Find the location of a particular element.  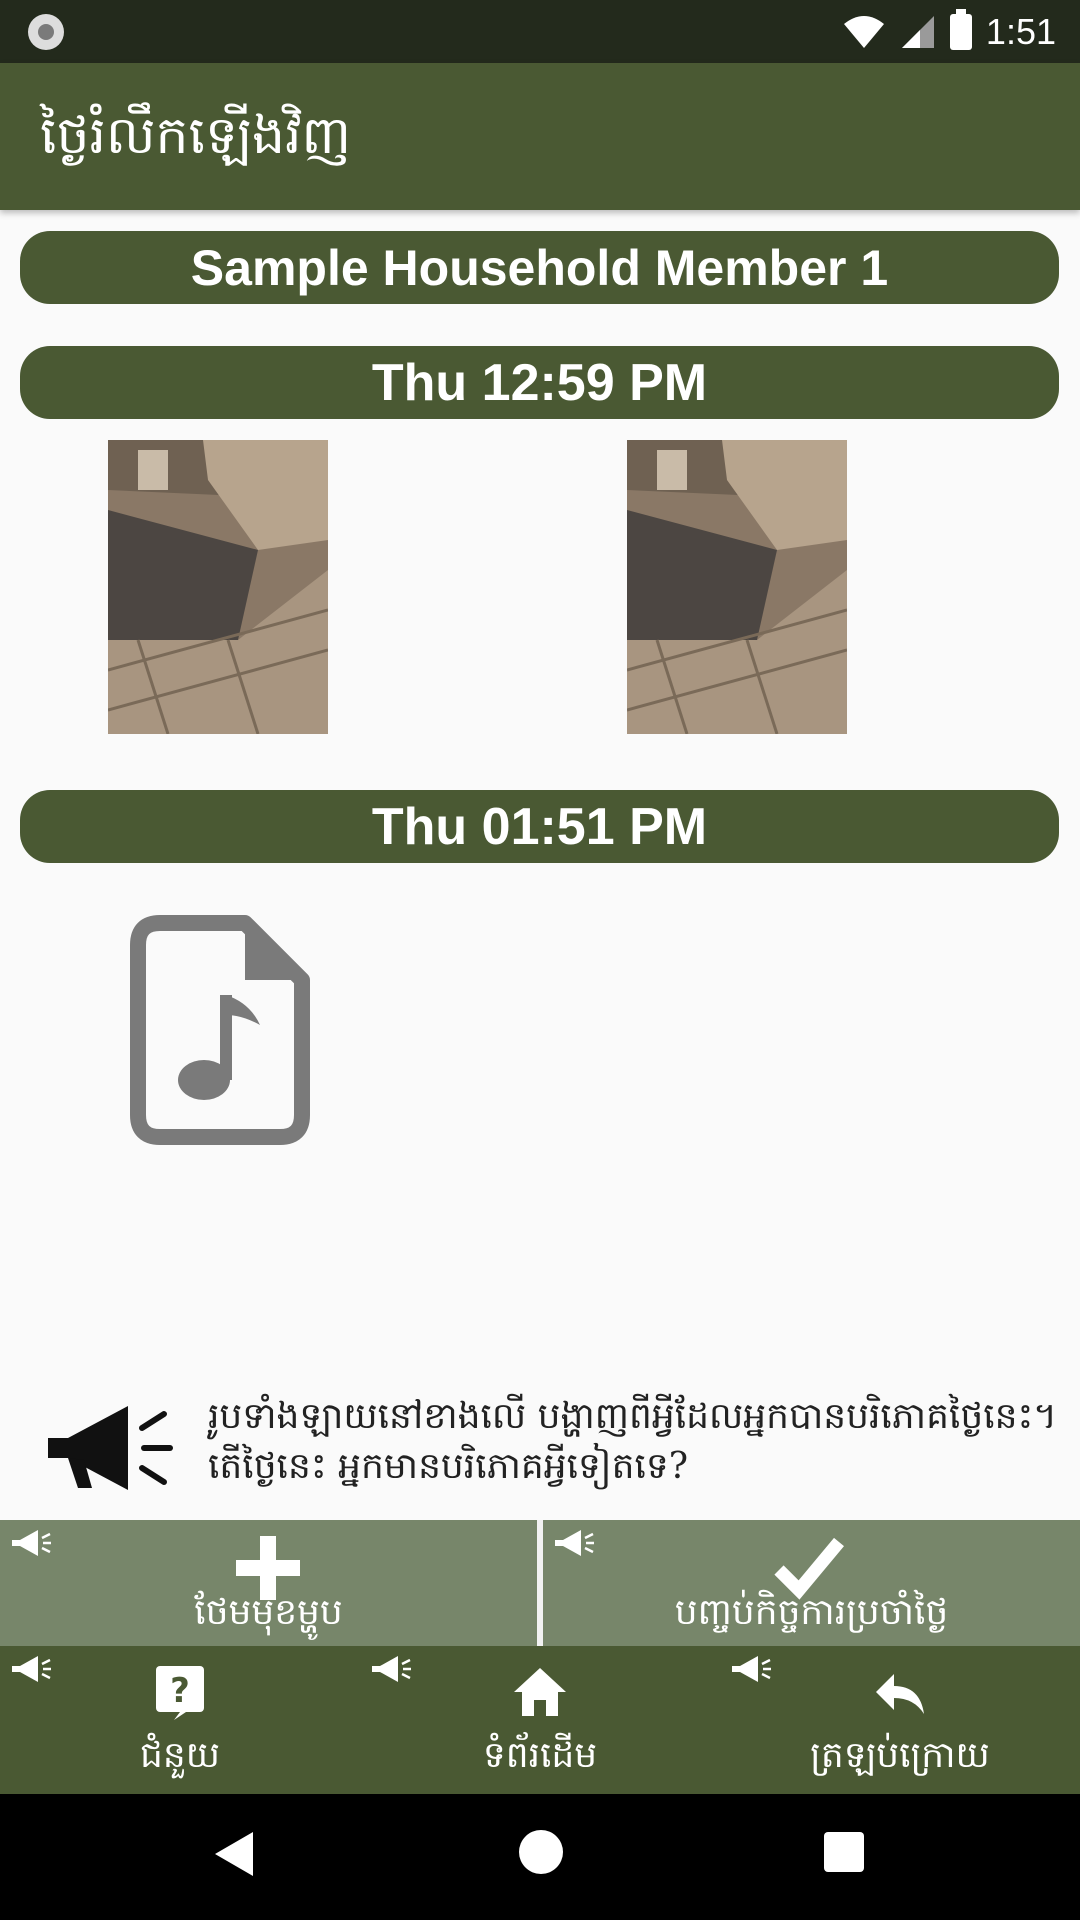

action-bar: ថែមមុខម្ហូប បញ្ចប់កិច្ចការប្រចាំថ្ងៃ is located at coordinates (540, 1583).